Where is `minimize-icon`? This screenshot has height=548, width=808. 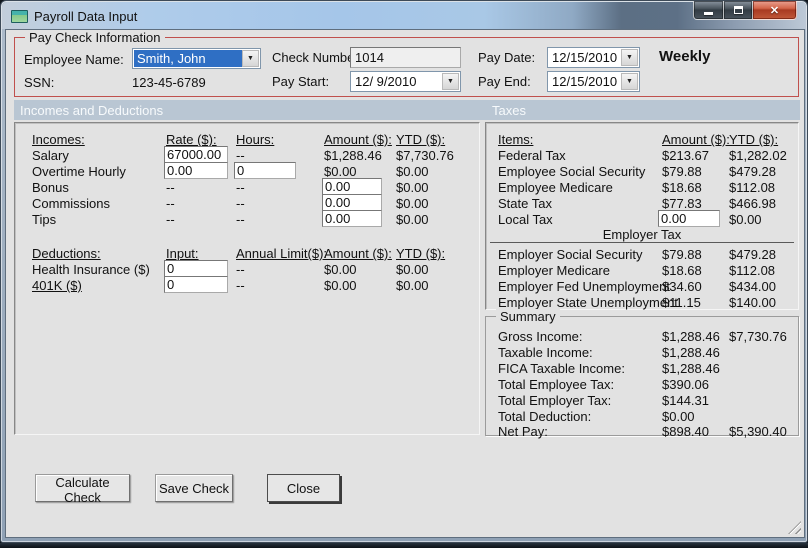
minimize-icon is located at coordinates (708, 13).